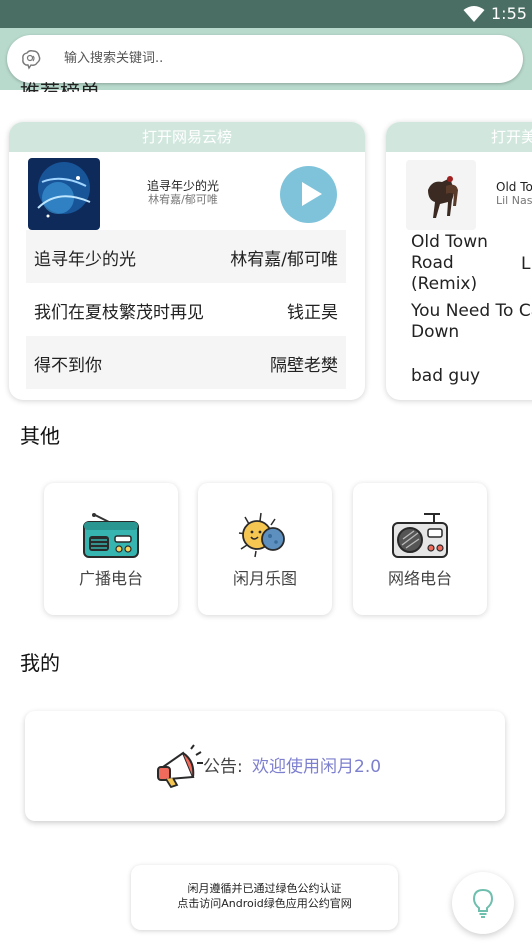 The image size is (532, 951). I want to click on song-row: You Need To Ca Down, so click(471, 322).